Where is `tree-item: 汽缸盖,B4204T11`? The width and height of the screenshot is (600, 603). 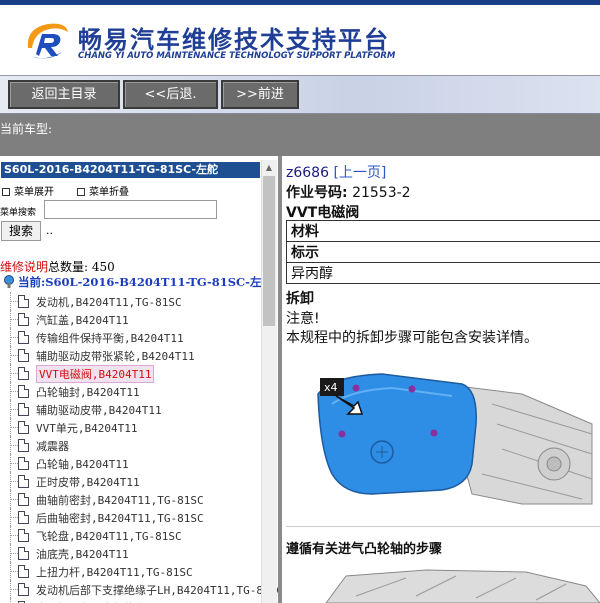 tree-item: 汽缸盖,B4204T11 is located at coordinates (130, 319).